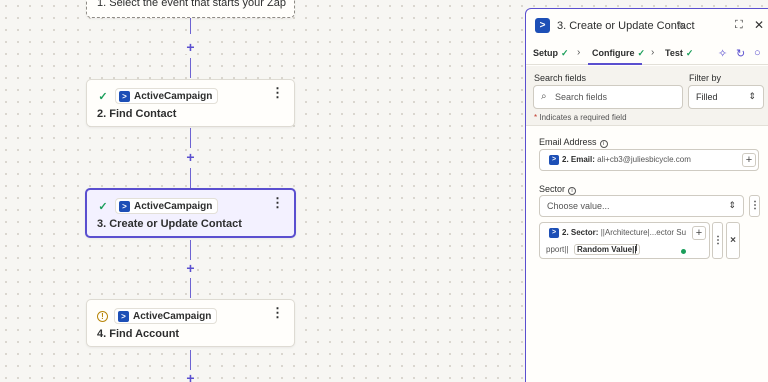  Describe the element at coordinates (722, 53) in the screenshot. I see `ai-sparkle-icon: ✧` at that location.